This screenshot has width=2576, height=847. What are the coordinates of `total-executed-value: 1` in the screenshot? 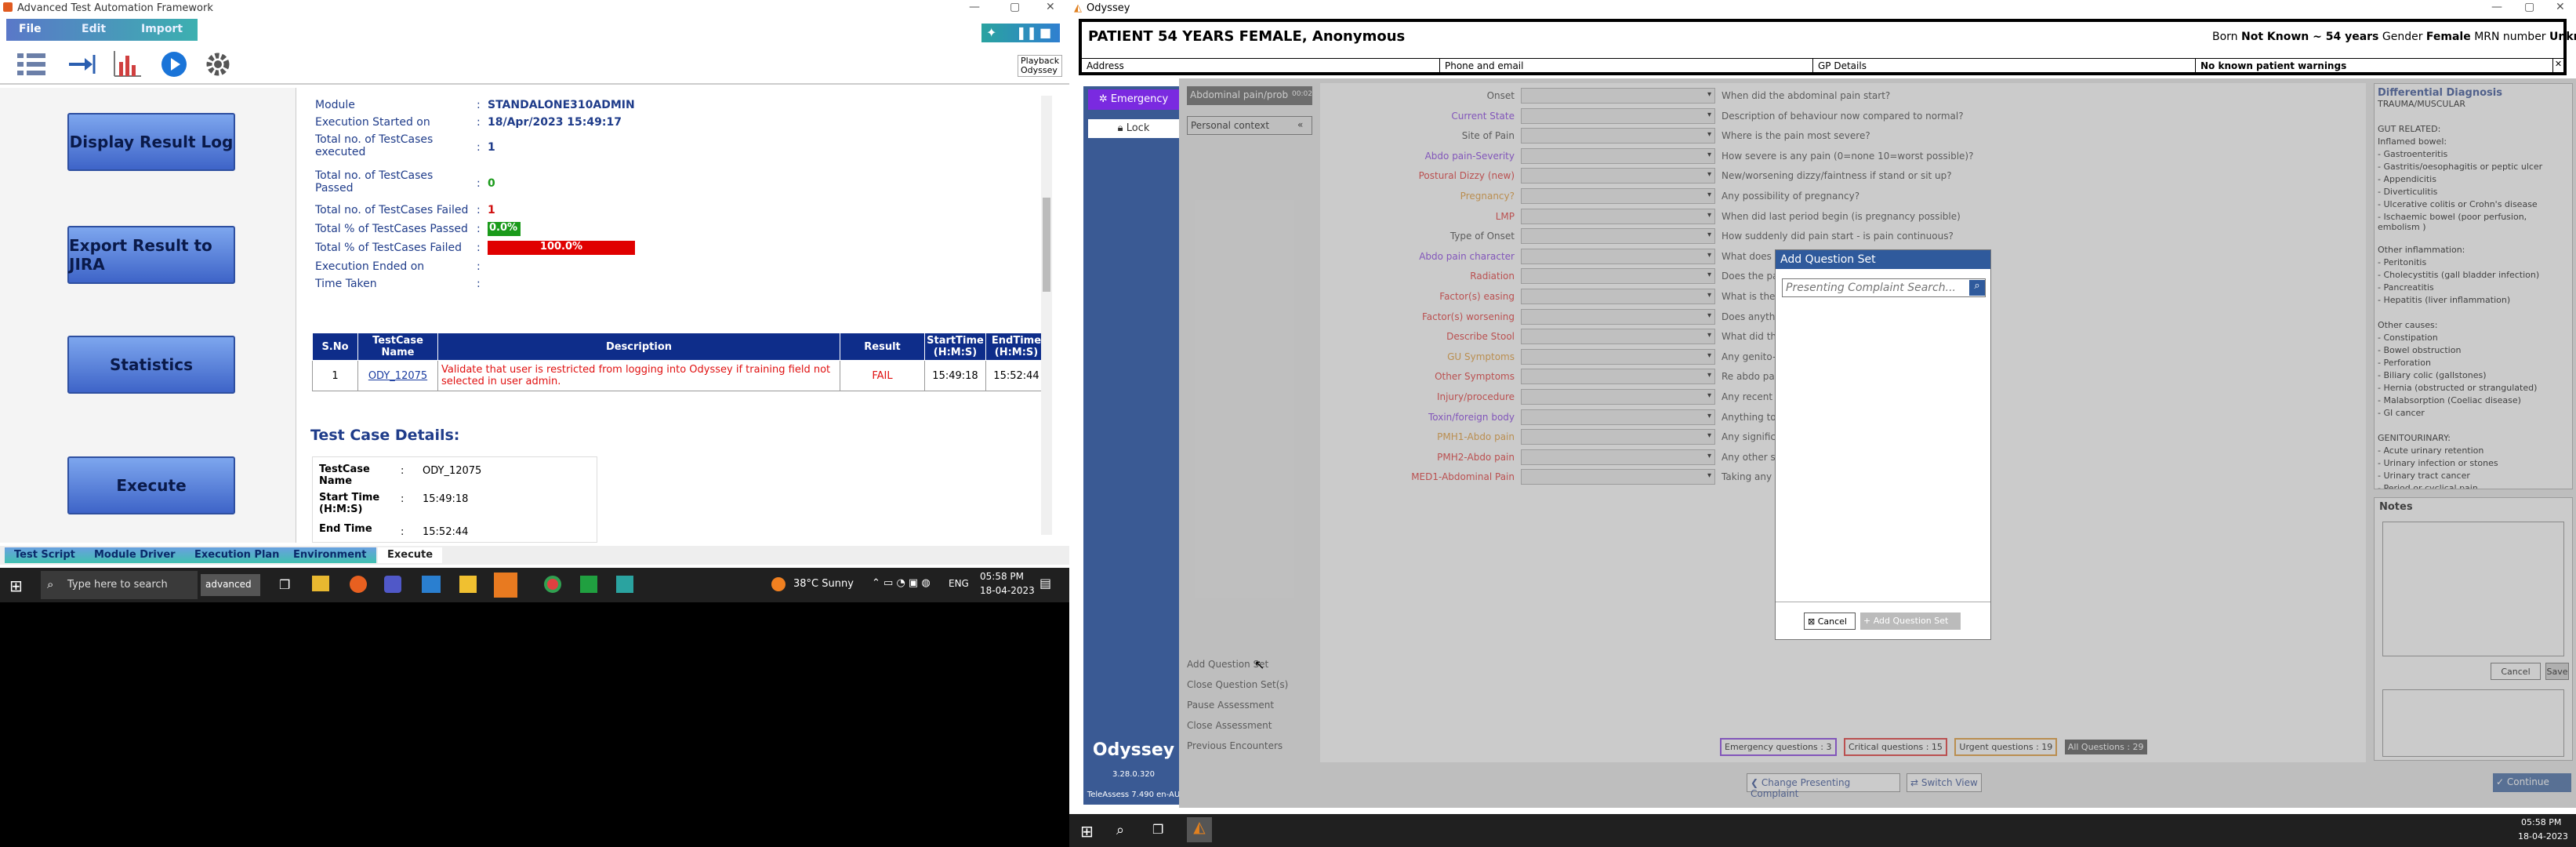 It's located at (492, 147).